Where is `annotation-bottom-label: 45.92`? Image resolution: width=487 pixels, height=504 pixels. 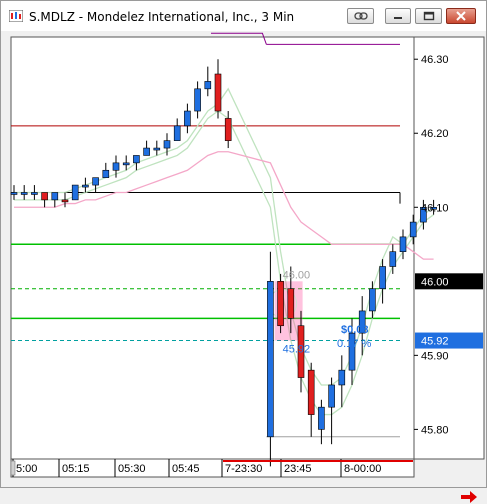
annotation-bottom-label: 45.92 is located at coordinates (297, 350).